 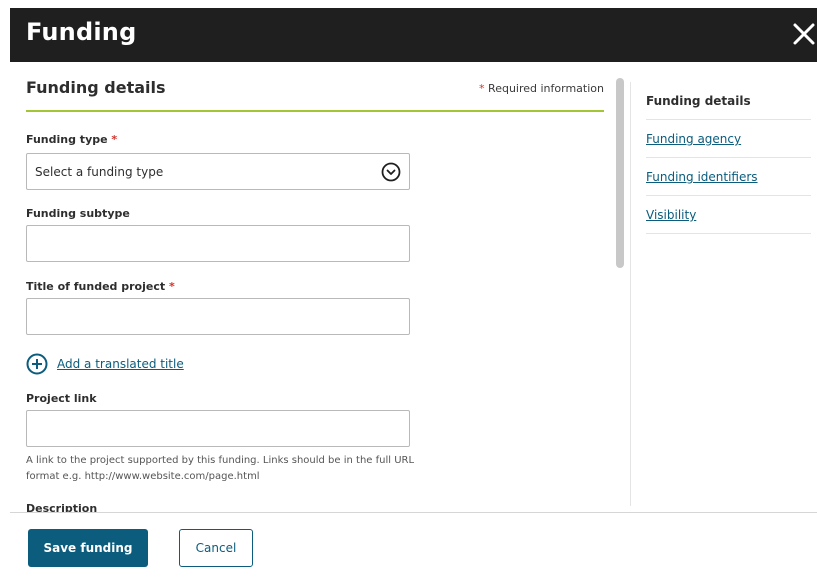 I want to click on scrollbar-thumb, so click(x=620, y=173).